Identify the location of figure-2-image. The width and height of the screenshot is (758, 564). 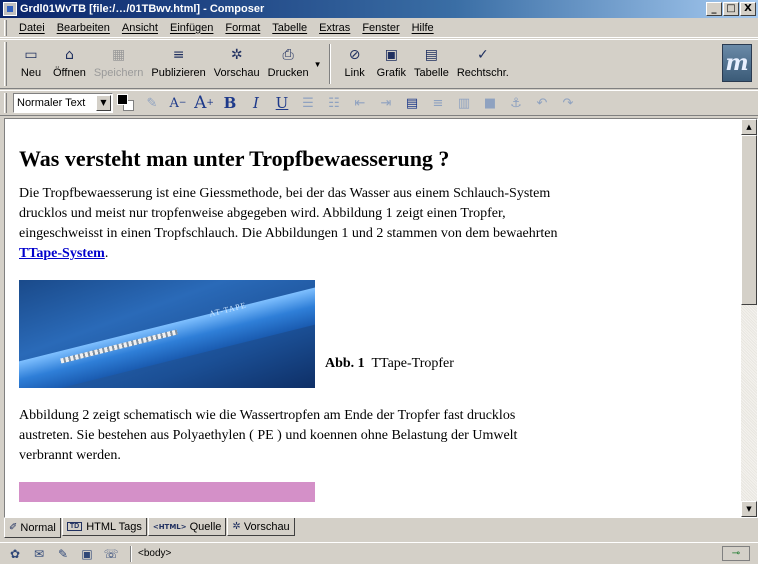
(167, 492).